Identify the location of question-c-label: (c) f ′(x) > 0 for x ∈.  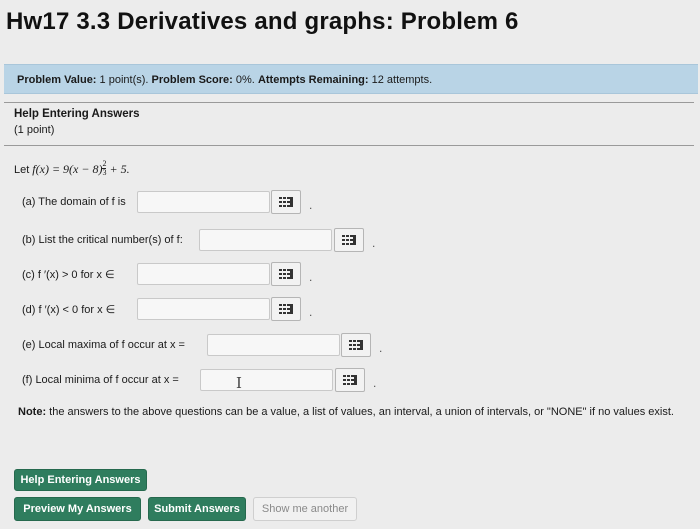
(68, 275).